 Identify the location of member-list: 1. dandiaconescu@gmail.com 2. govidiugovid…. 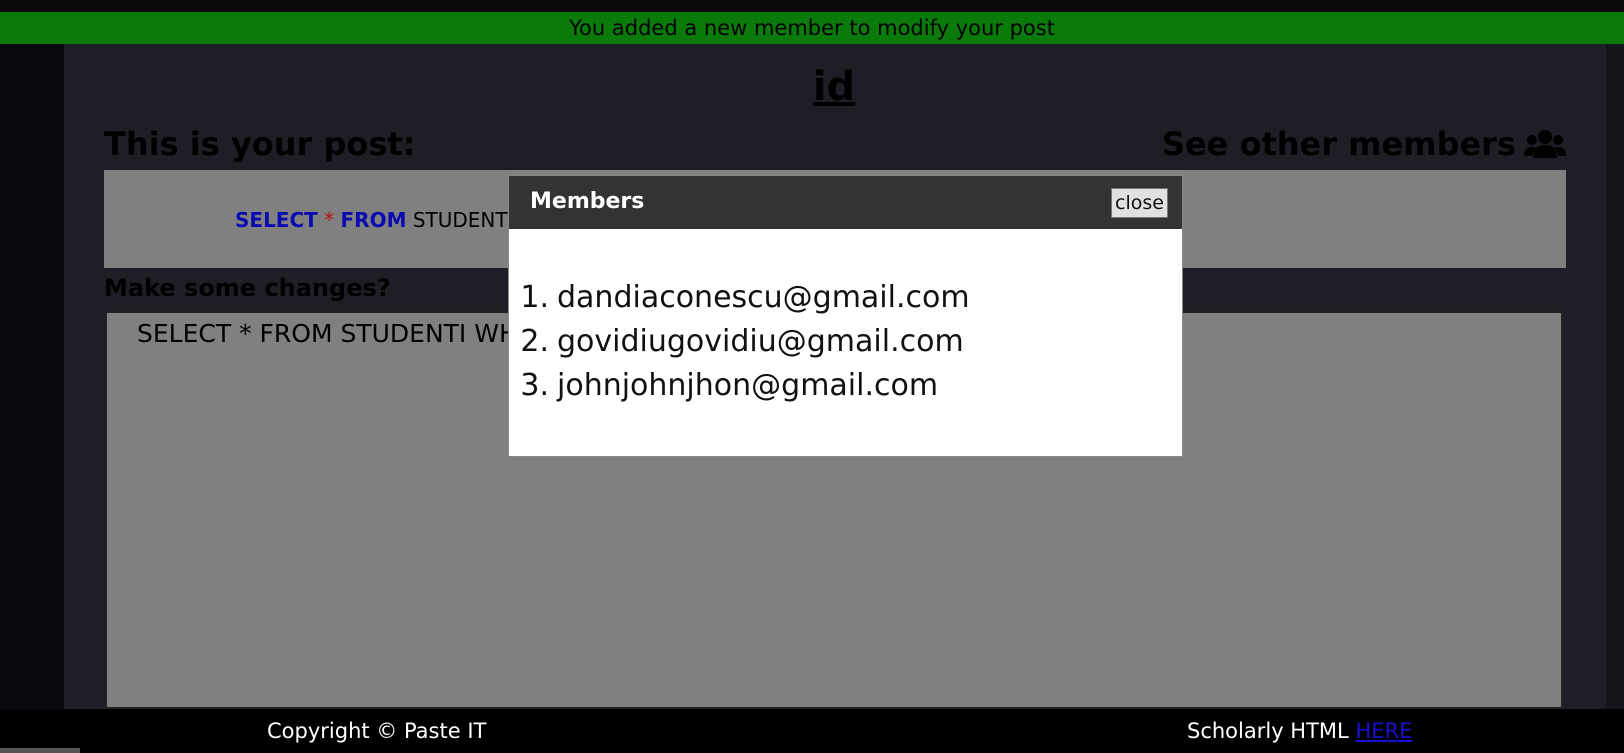
(739, 342).